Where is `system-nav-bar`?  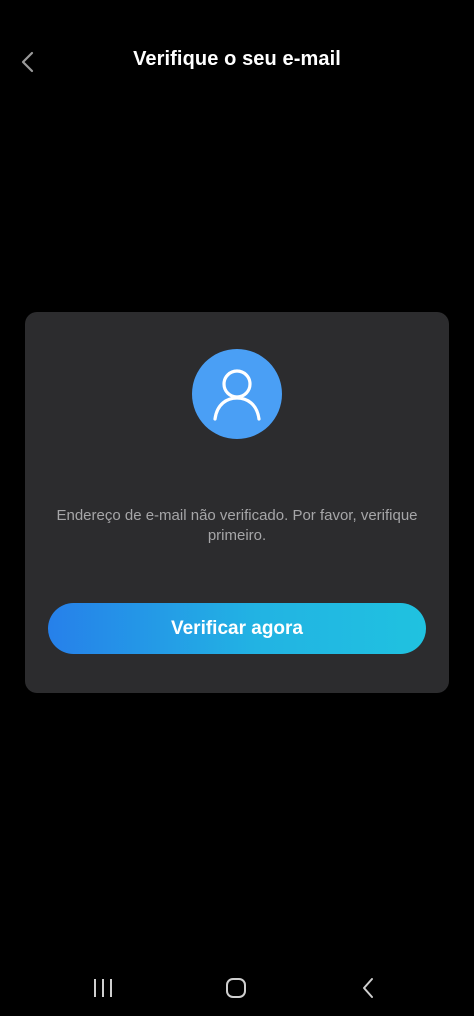
system-nav-bar is located at coordinates (237, 988).